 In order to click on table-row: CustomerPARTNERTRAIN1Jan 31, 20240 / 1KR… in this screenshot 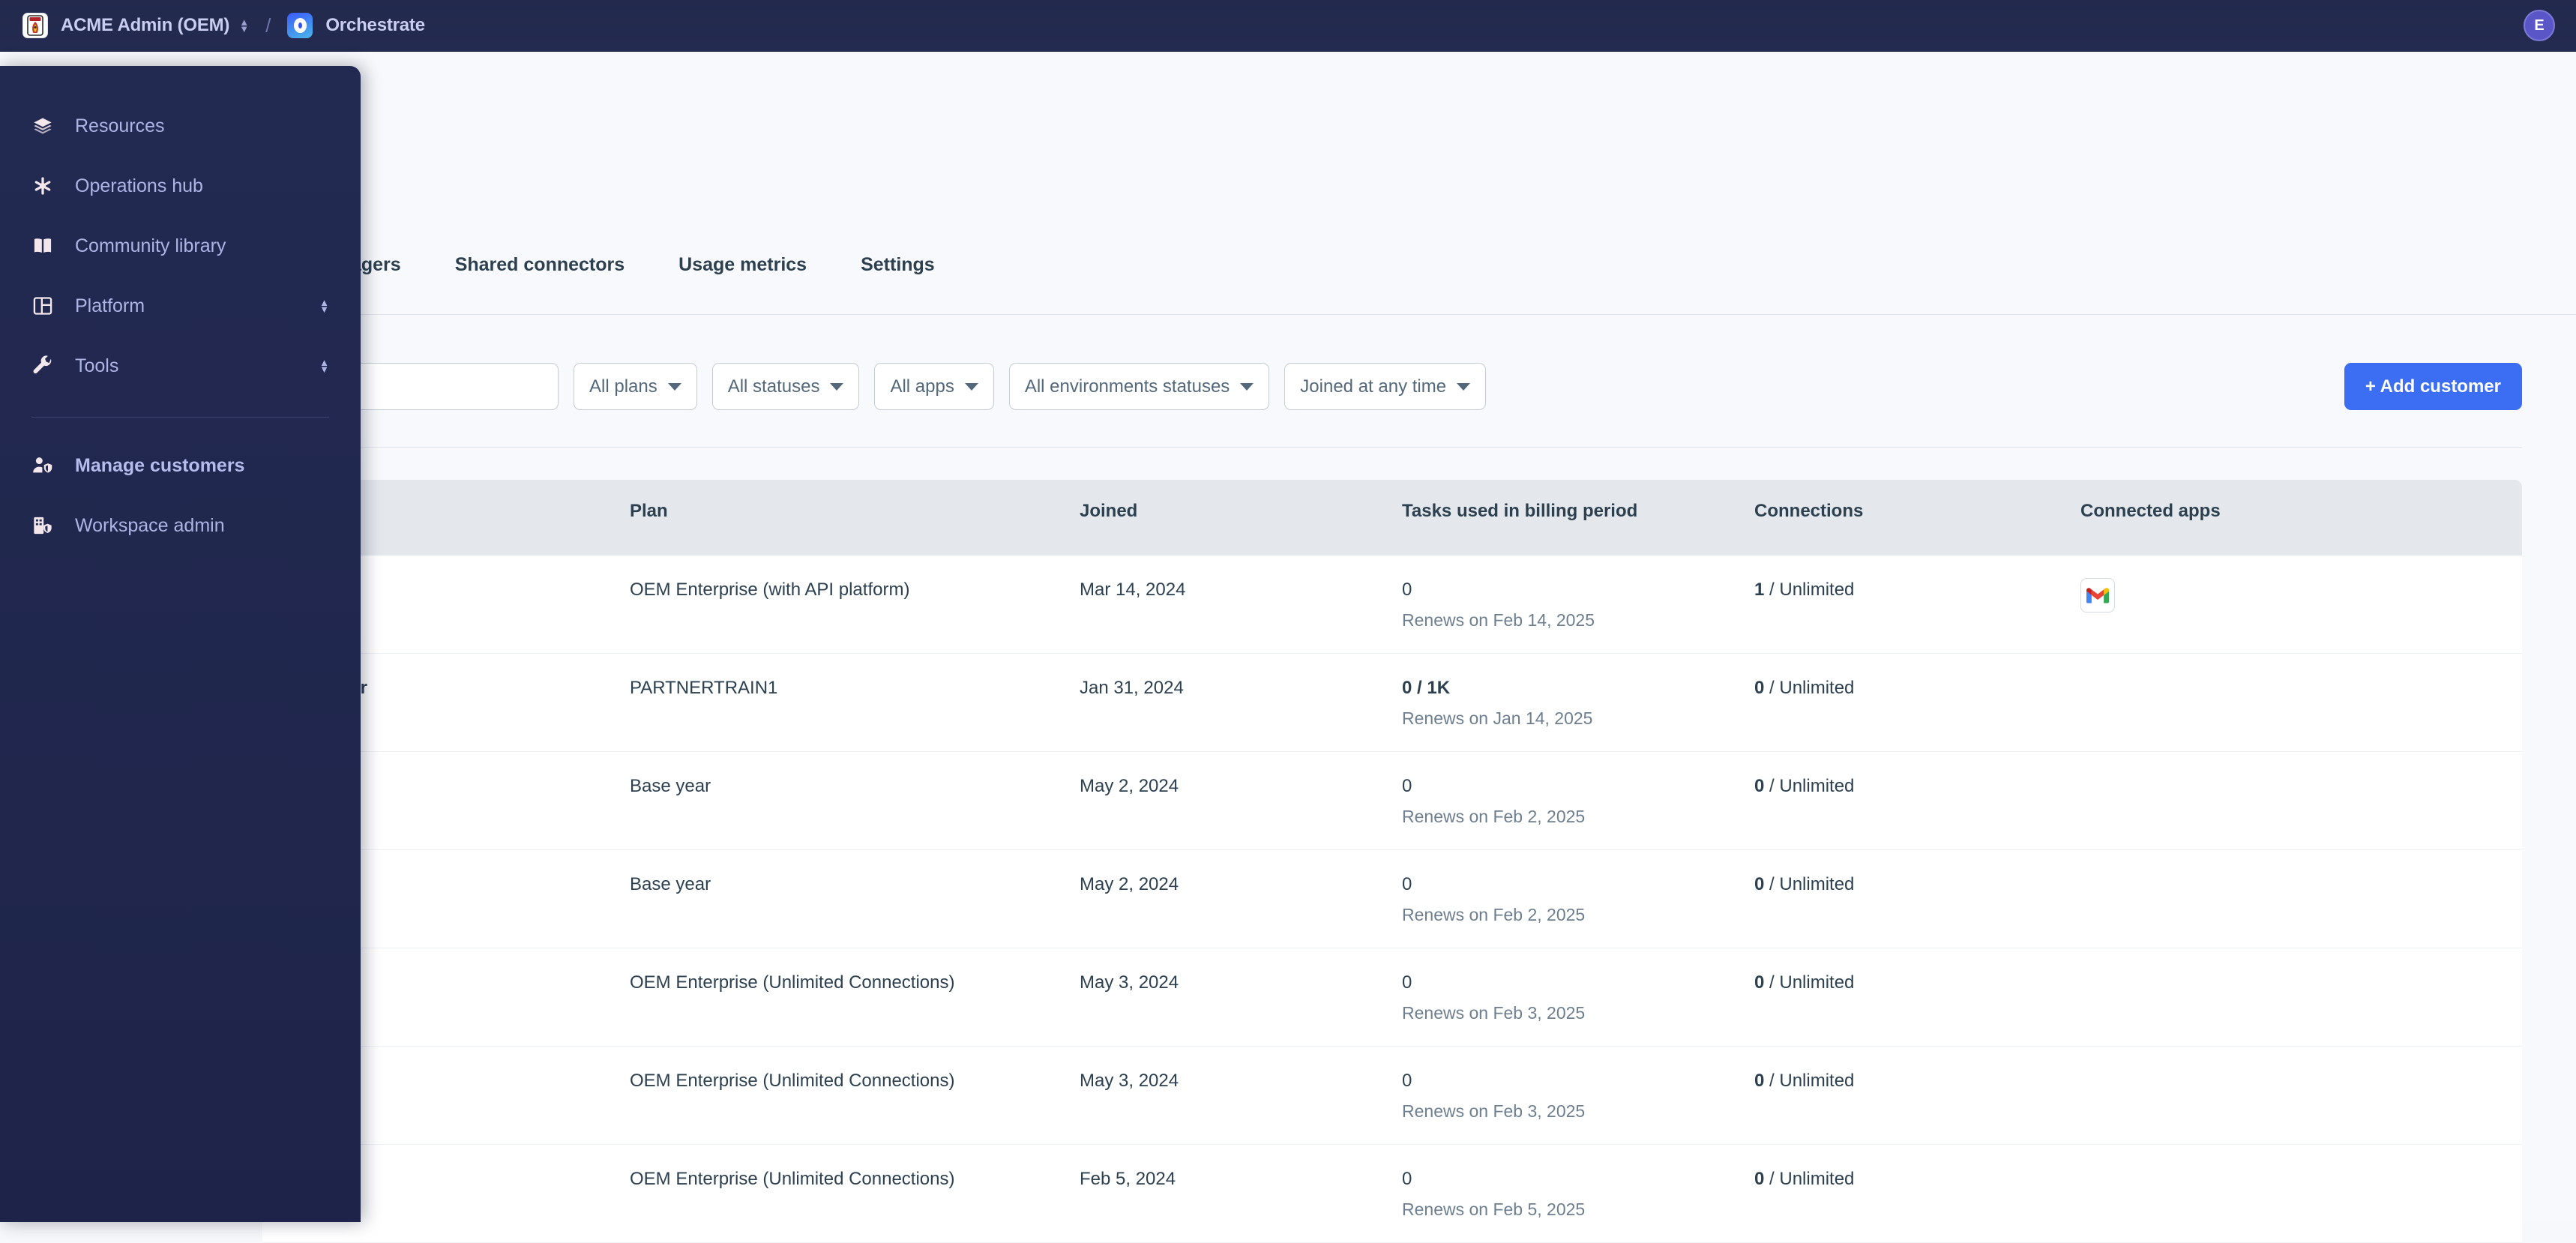, I will do `click(1392, 703)`.